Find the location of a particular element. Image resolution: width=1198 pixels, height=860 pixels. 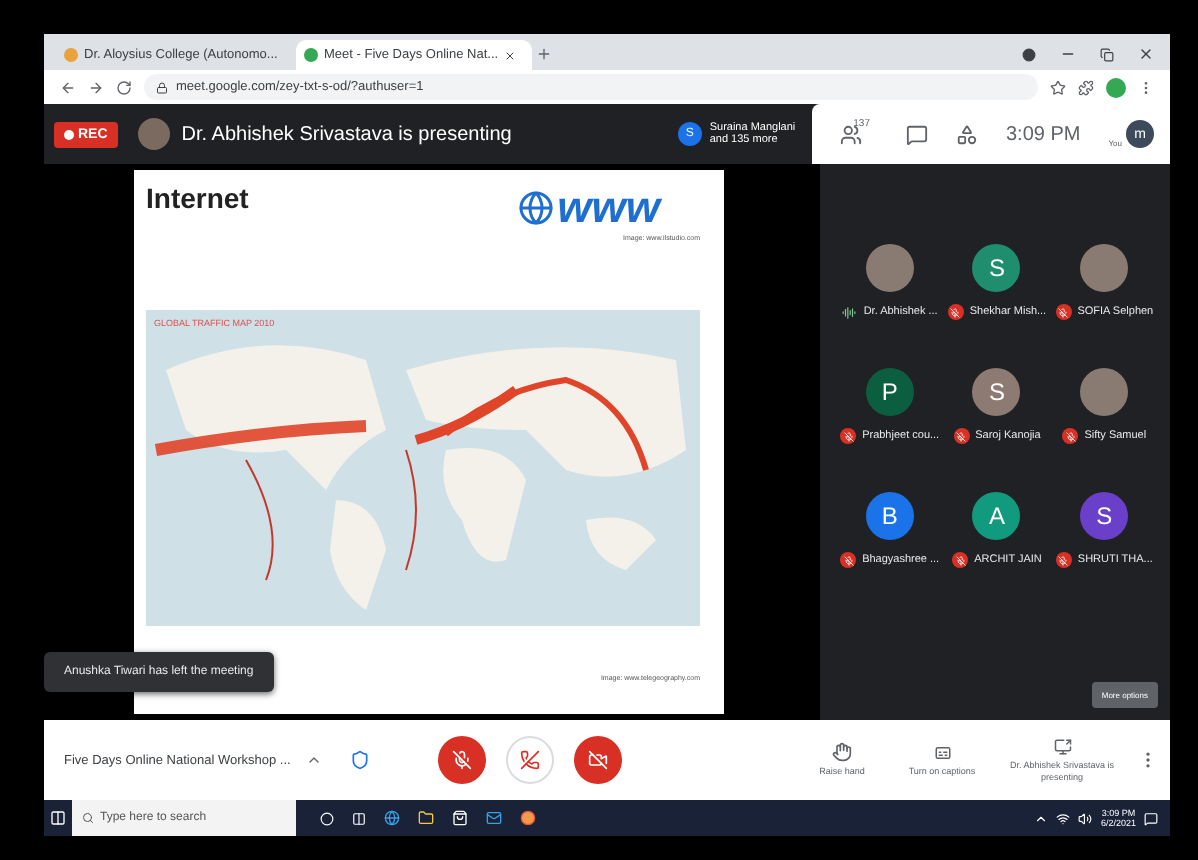

camera-button is located at coordinates (598, 760).